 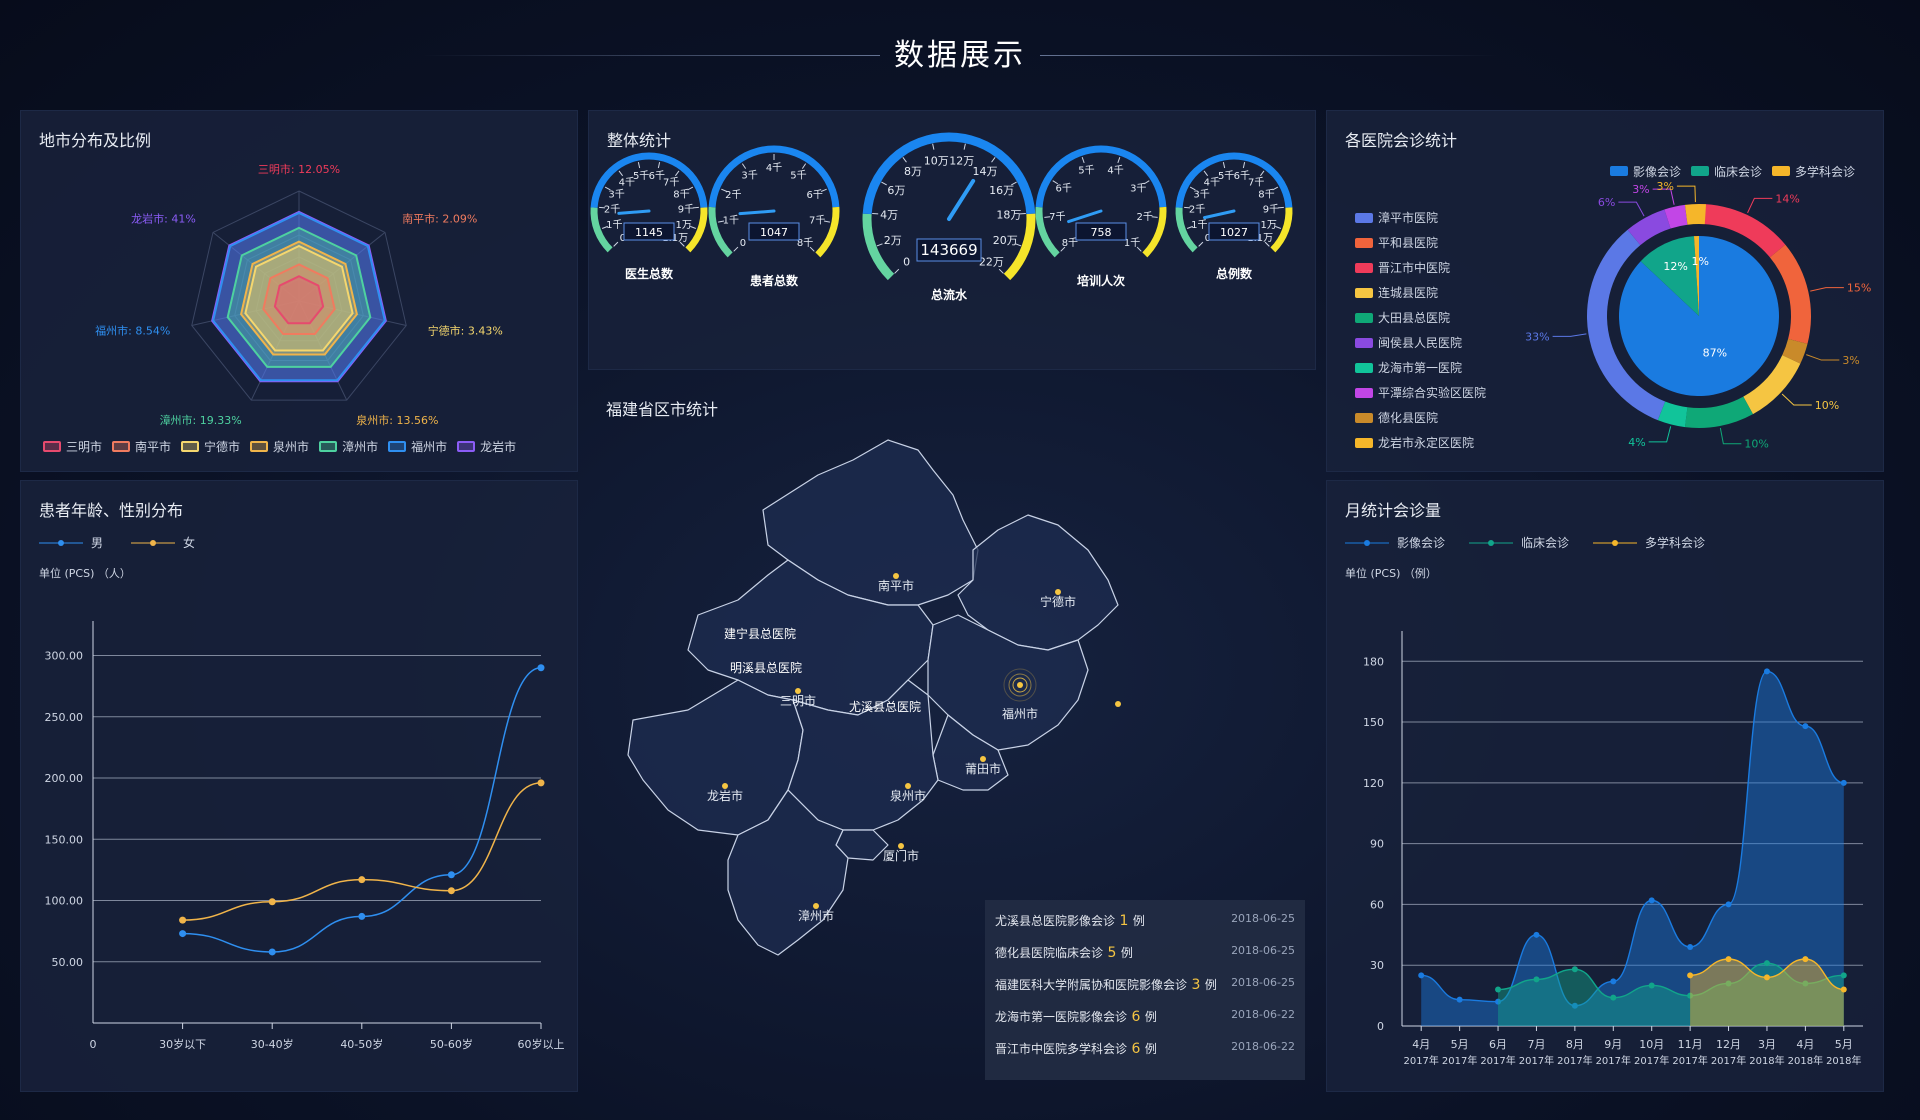 What do you see at coordinates (362, 810) in the screenshot?
I see `series-line` at bounding box center [362, 810].